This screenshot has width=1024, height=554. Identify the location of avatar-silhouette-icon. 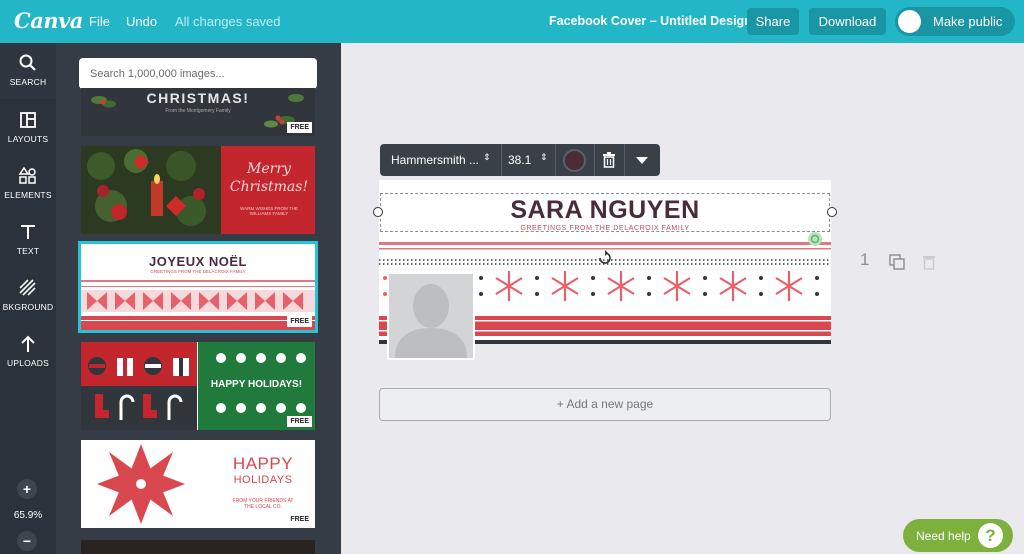
(431, 321).